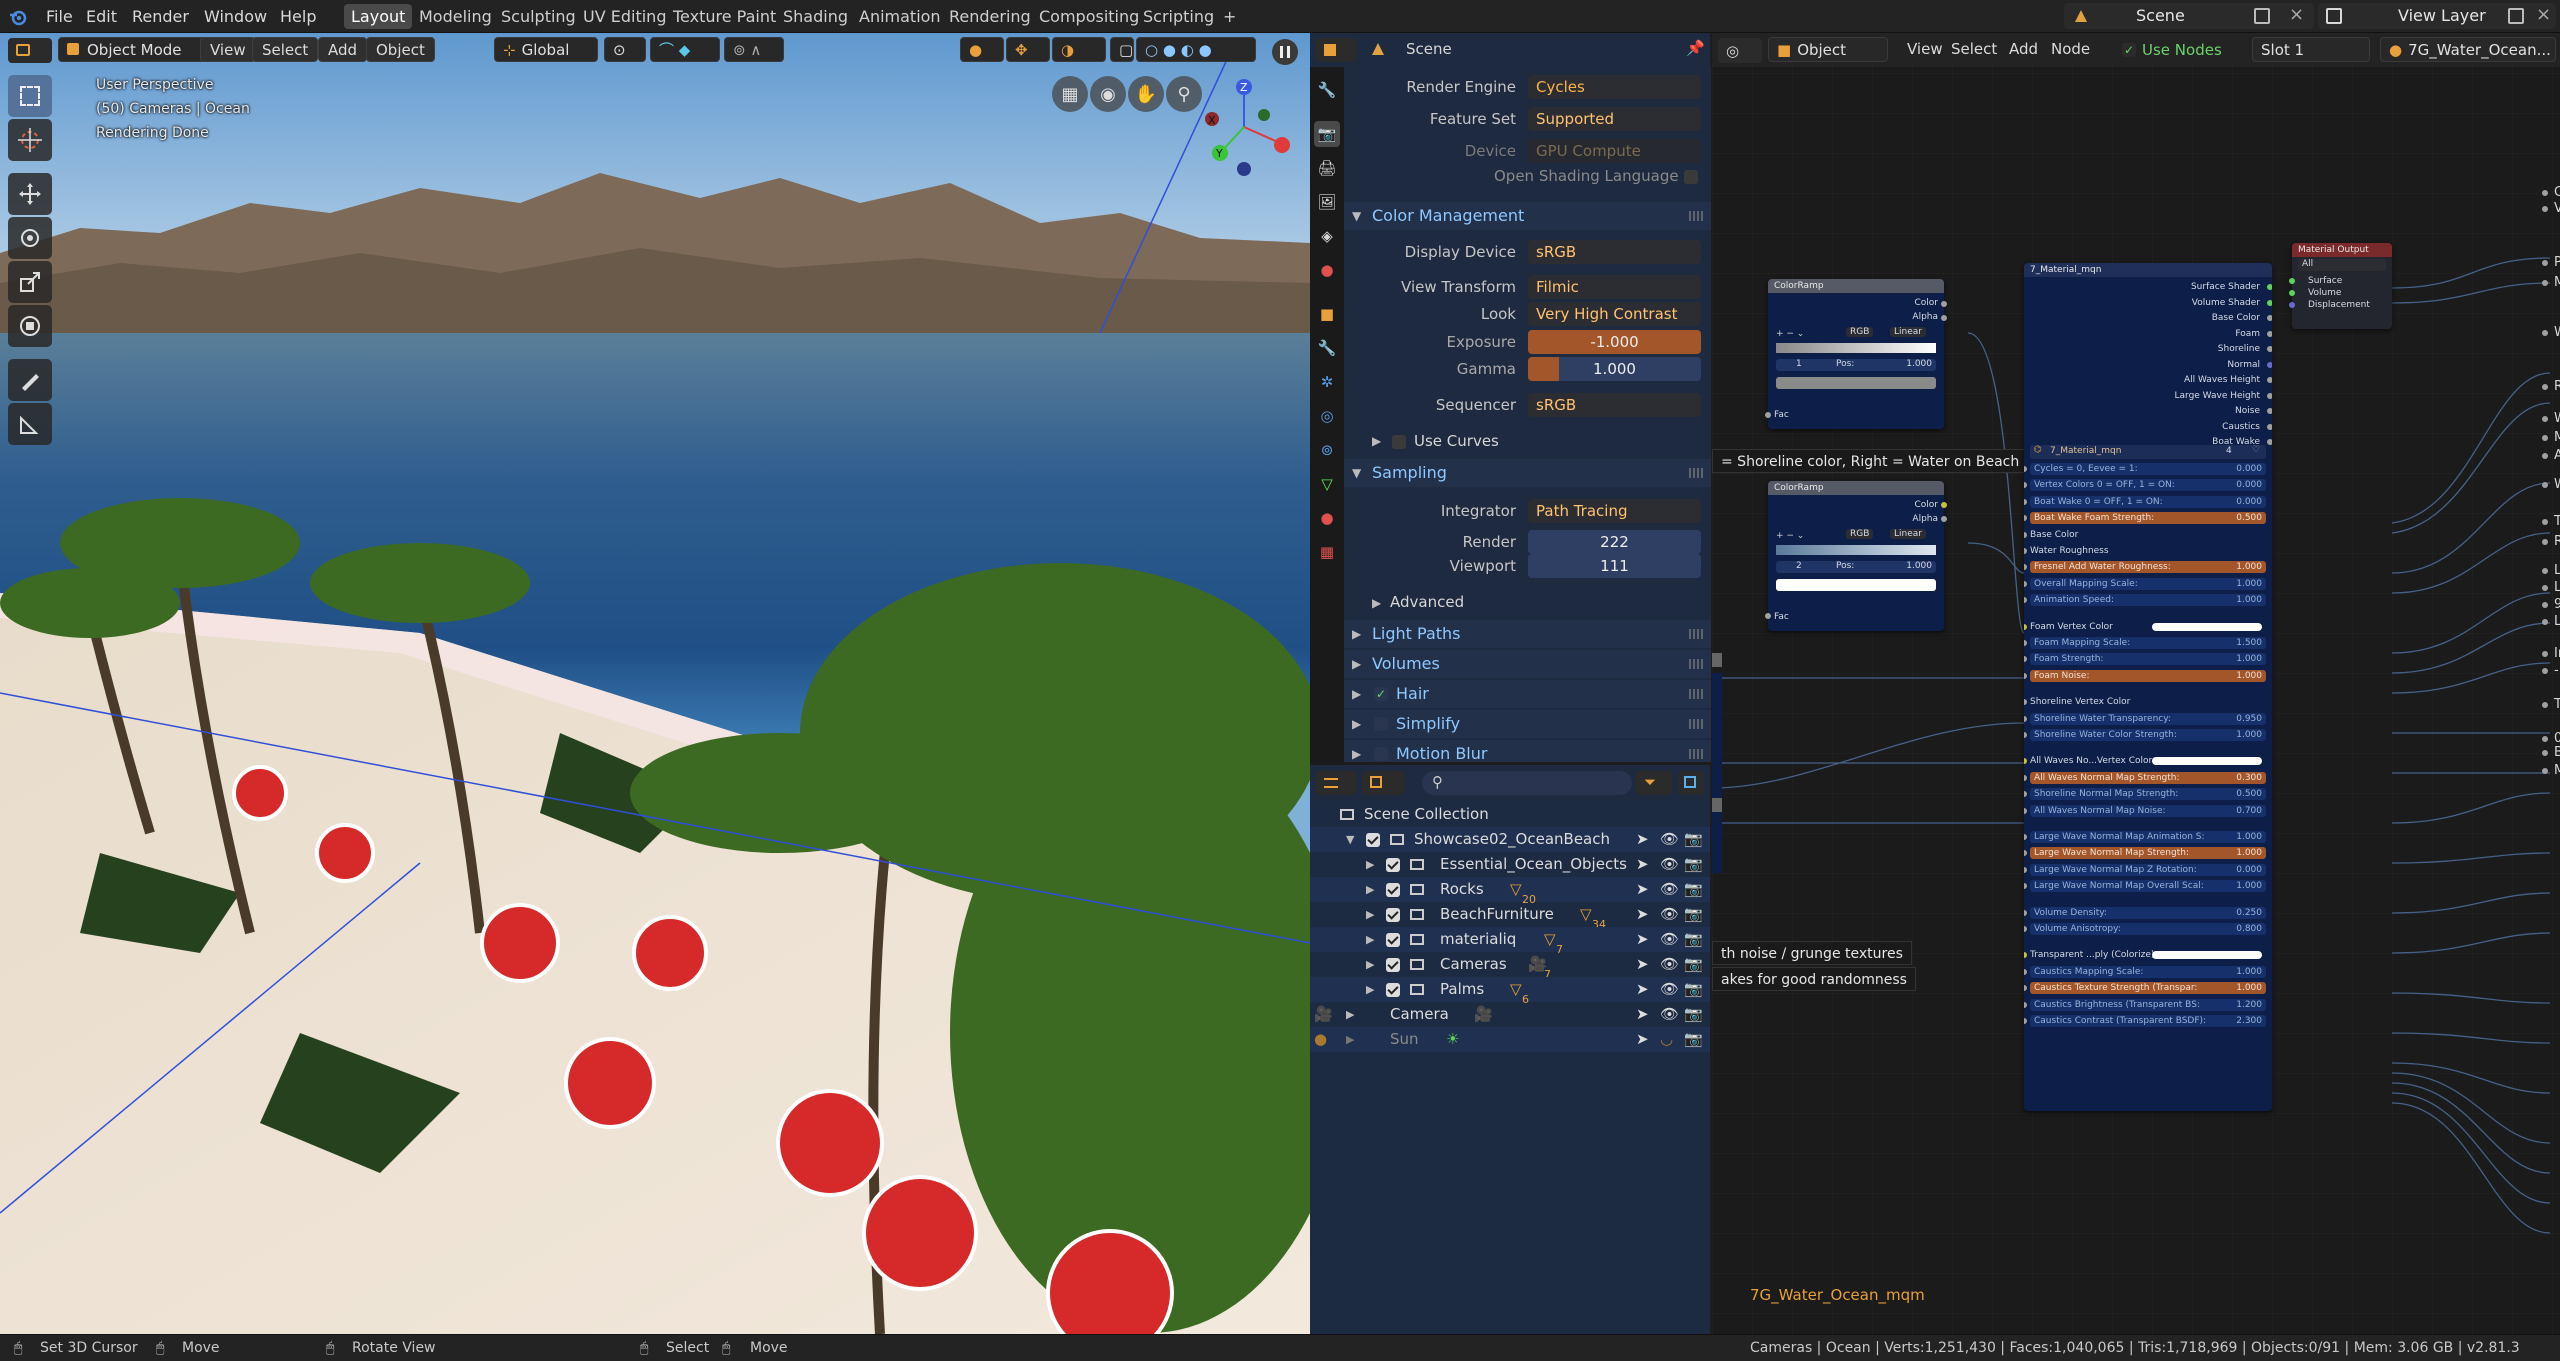 The height and width of the screenshot is (1361, 2560). I want to click on group-input-field: Large Wave Normal Map Animation S: 1.000, so click(2148, 837).